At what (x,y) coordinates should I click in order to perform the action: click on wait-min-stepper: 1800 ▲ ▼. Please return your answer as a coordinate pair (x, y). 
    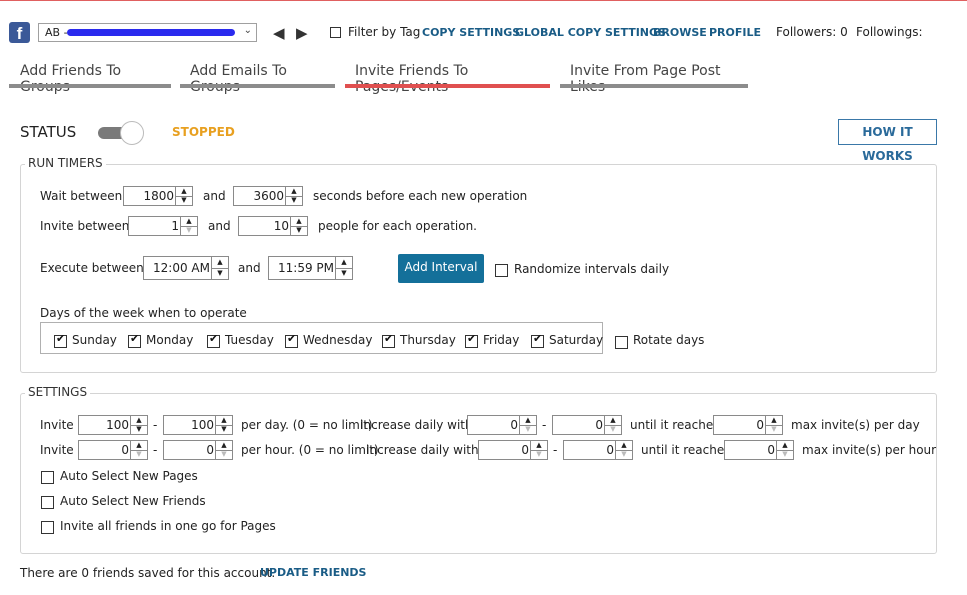
    Looking at the image, I should click on (158, 196).